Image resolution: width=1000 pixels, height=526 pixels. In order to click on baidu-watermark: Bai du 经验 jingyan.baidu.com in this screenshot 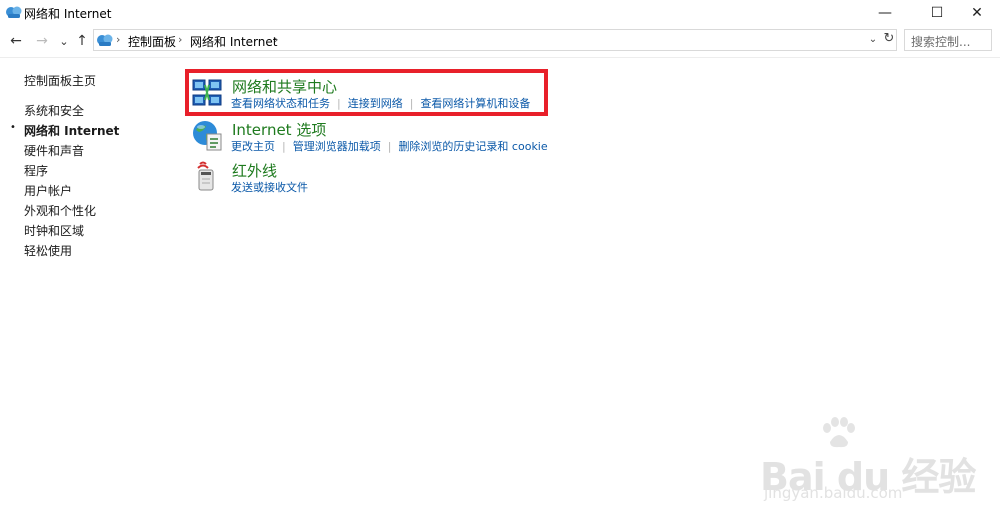, I will do `click(875, 460)`.